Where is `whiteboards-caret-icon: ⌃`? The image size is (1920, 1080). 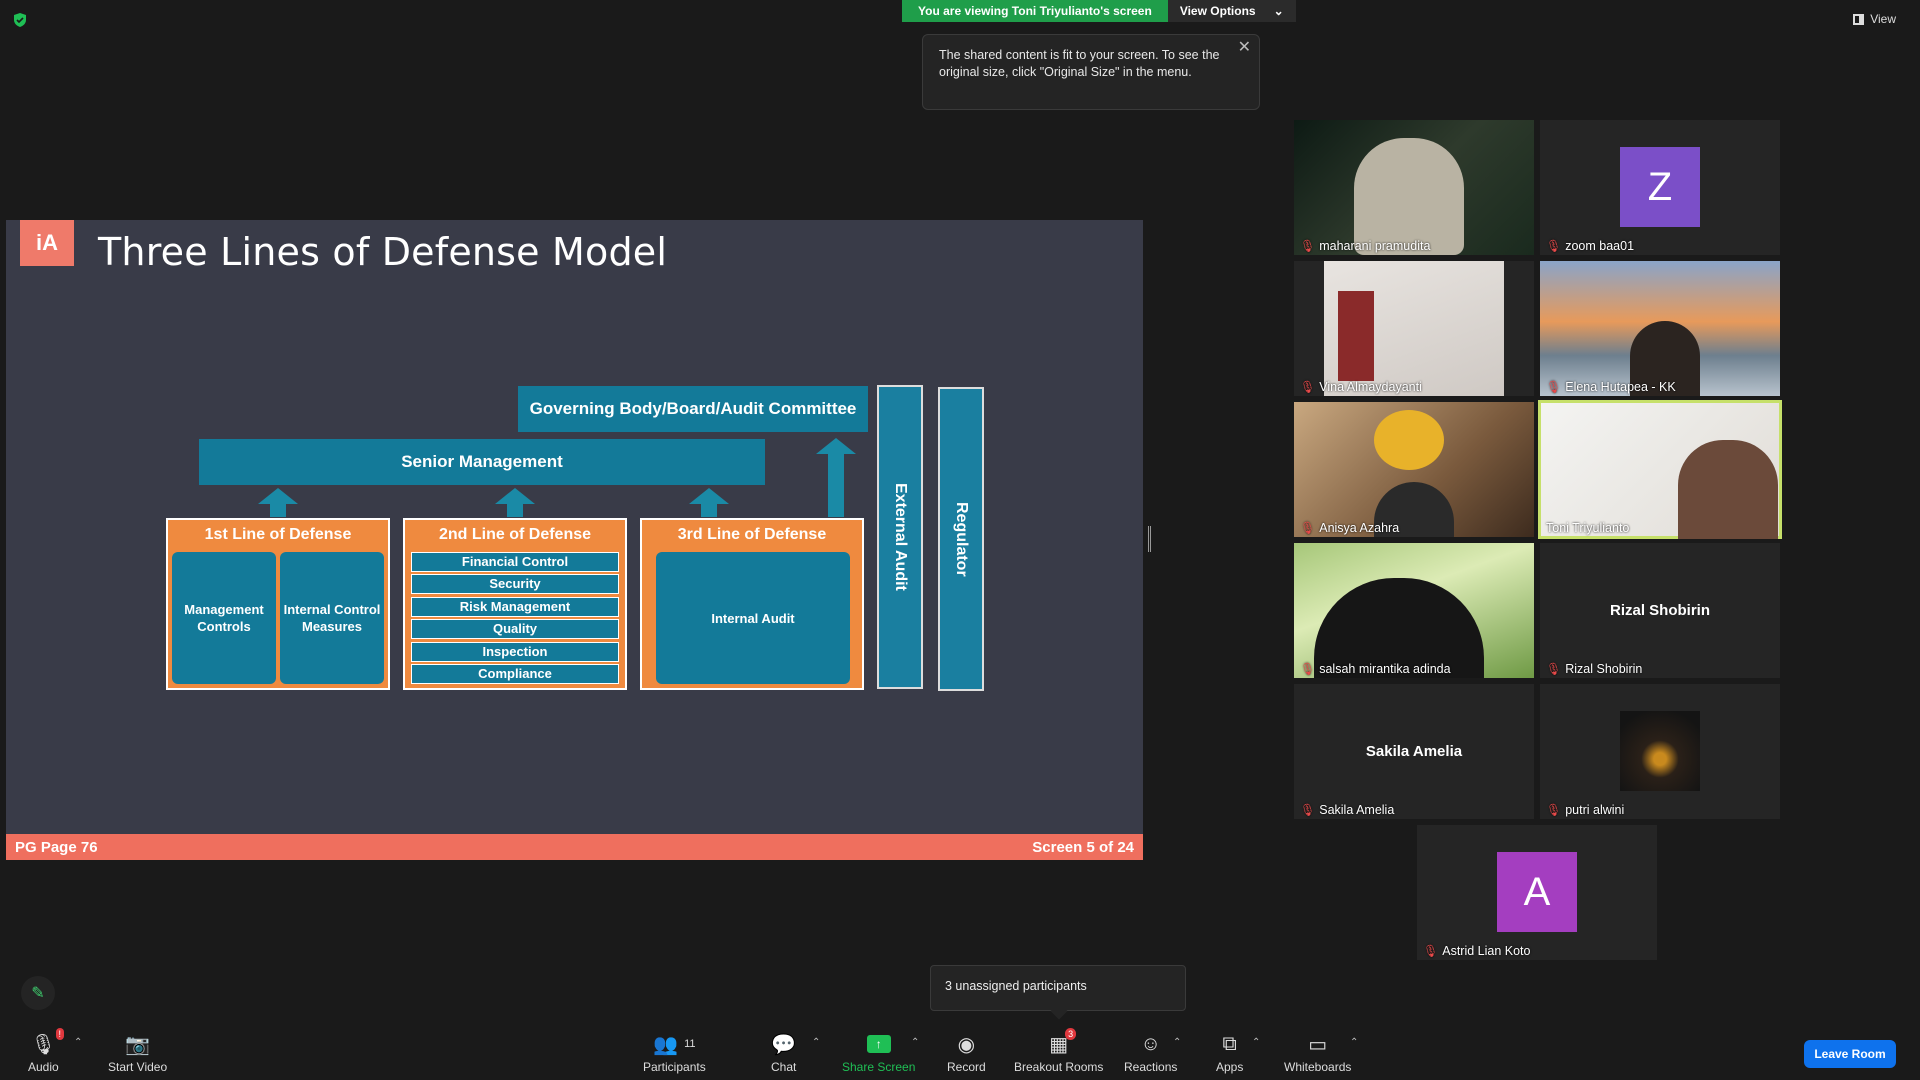 whiteboards-caret-icon: ⌃ is located at coordinates (1354, 1042).